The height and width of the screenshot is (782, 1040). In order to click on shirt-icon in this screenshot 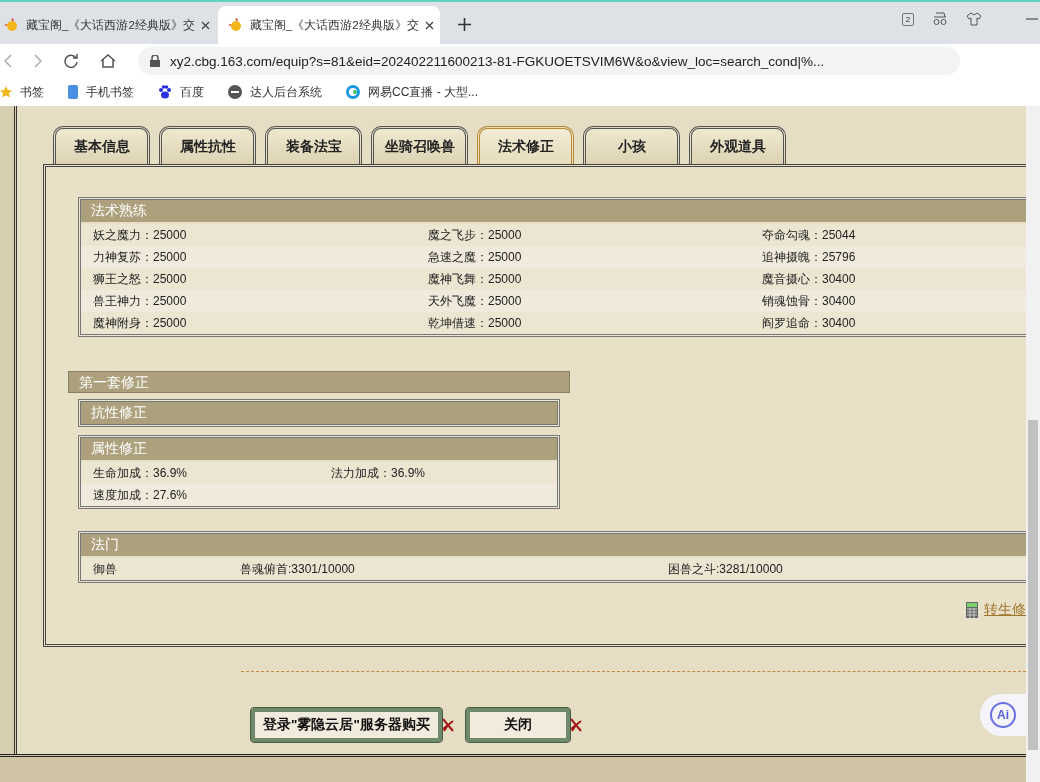, I will do `click(974, 19)`.